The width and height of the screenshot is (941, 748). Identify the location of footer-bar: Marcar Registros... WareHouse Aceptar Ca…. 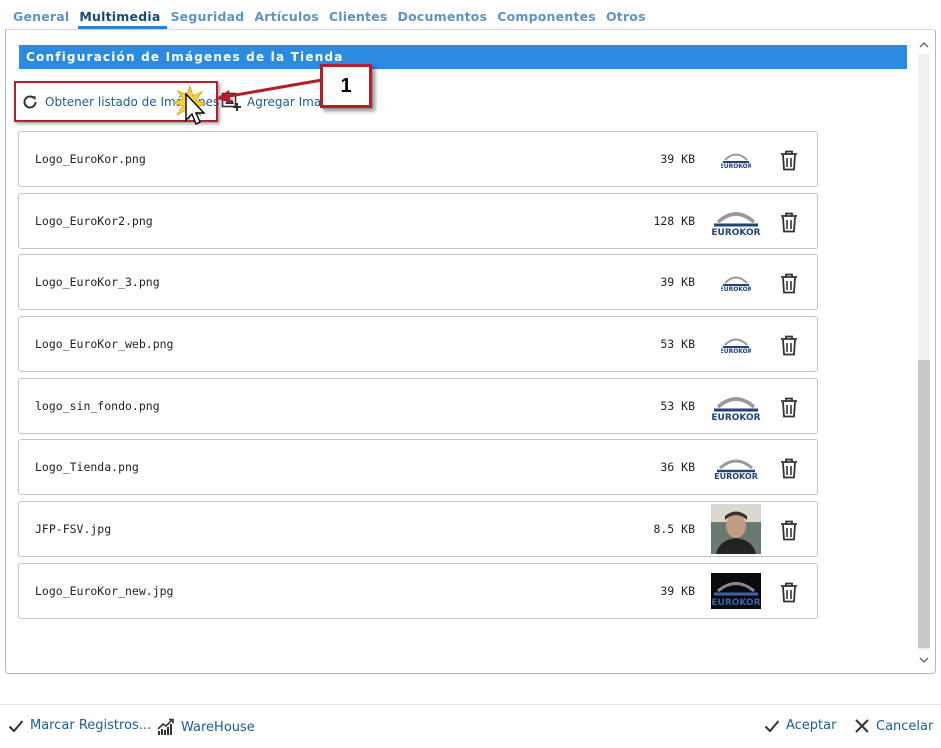
(470, 726).